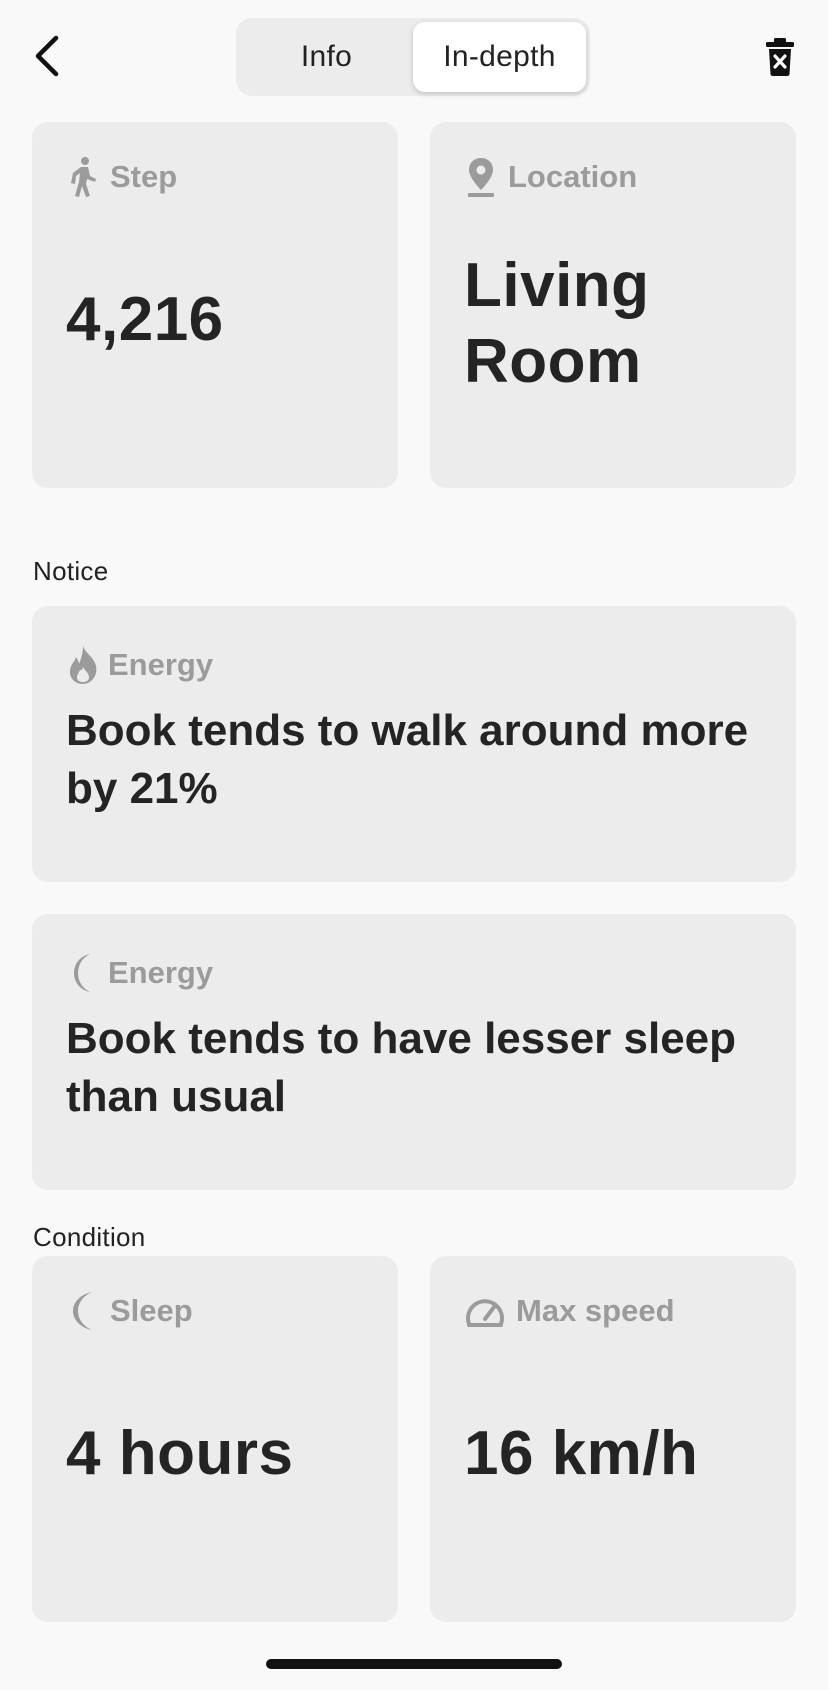 The image size is (828, 1690). I want to click on max-speed-card: Max speed 16 km/h, so click(613, 1439).